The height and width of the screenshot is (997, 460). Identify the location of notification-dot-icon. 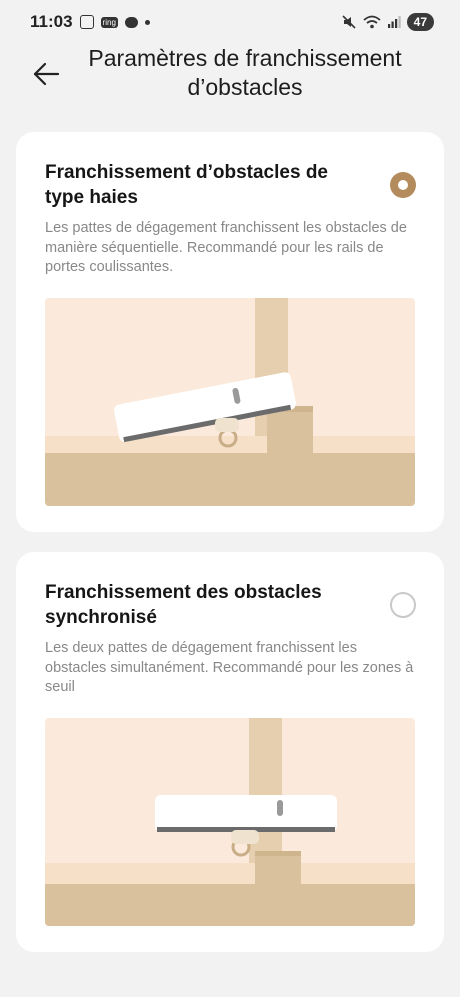
(147, 22).